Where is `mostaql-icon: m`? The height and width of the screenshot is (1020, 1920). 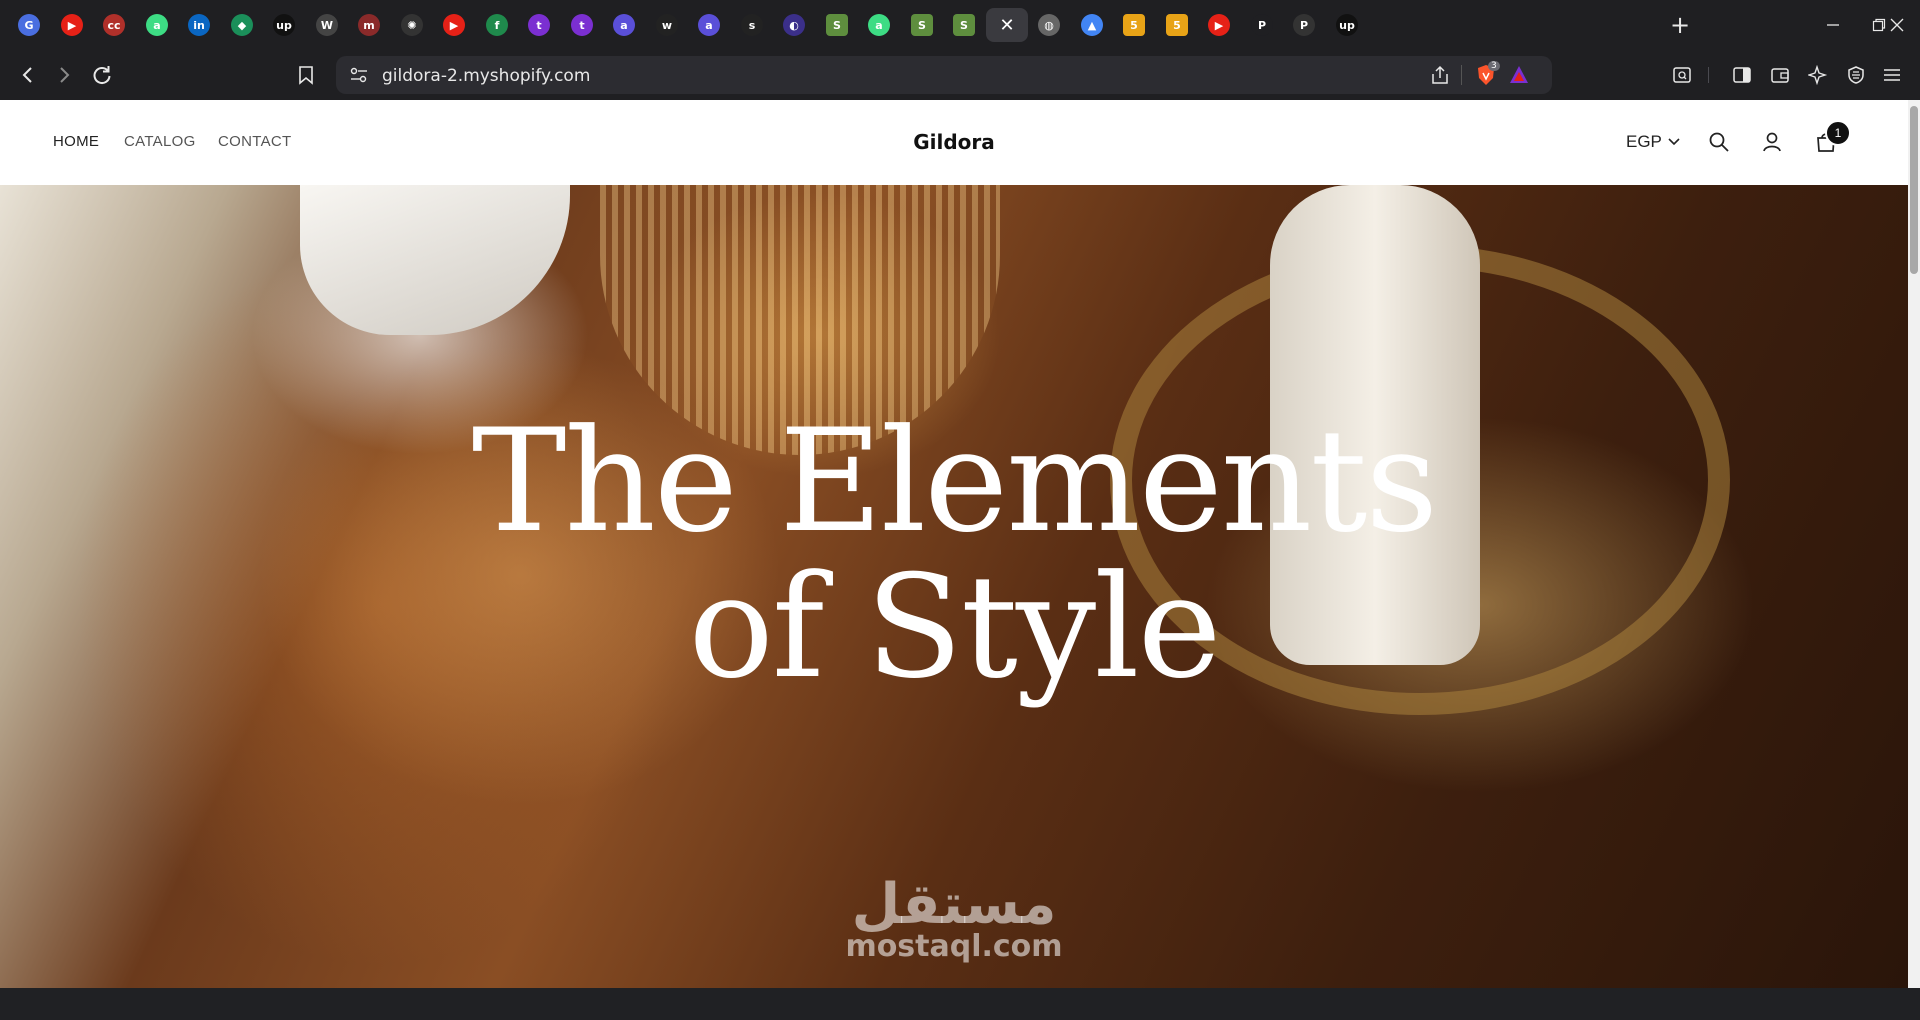 mostaql-icon: m is located at coordinates (369, 25).